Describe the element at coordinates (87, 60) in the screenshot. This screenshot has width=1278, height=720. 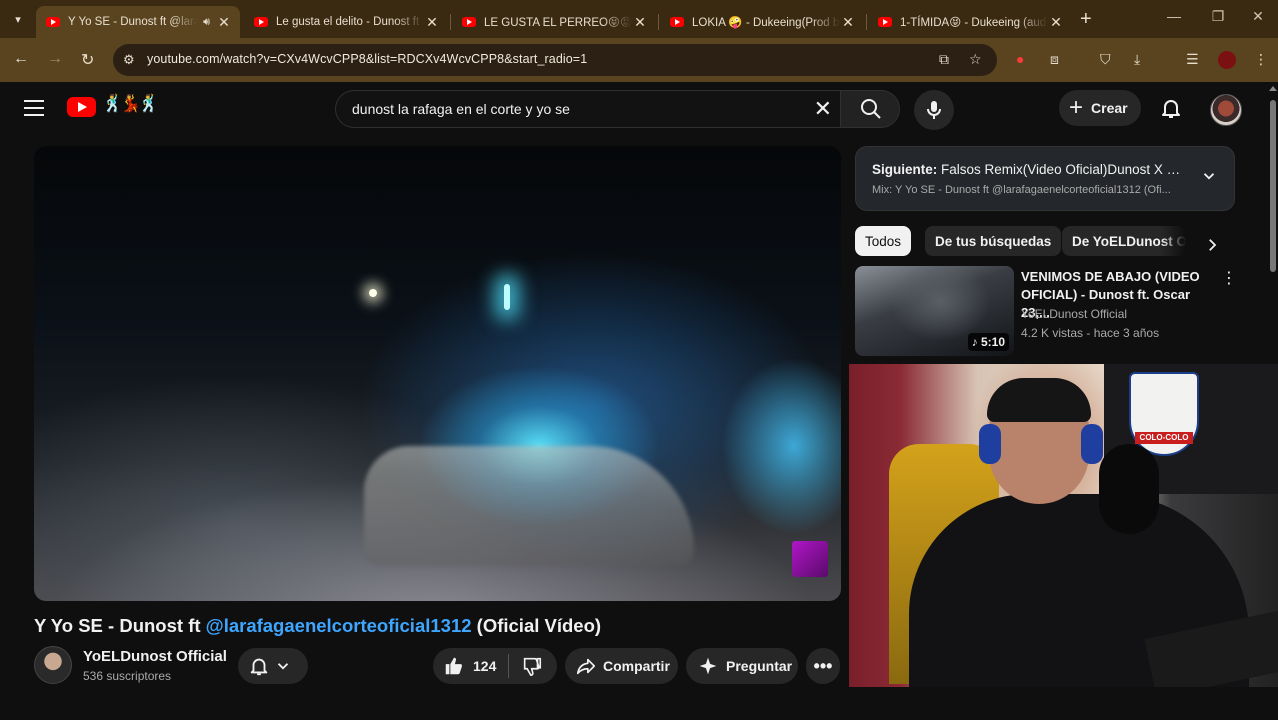
I see `reload-icon: ↻` at that location.